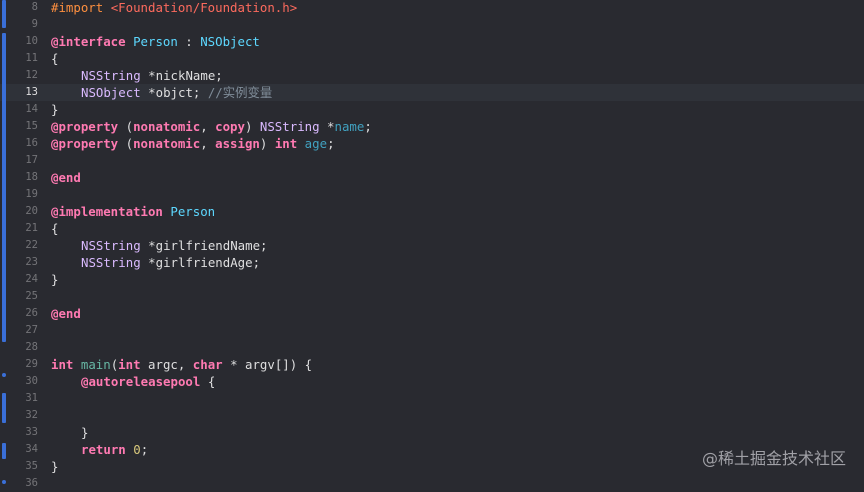 Image resolution: width=864 pixels, height=492 pixels. What do you see at coordinates (81, 7) in the screenshot?
I see `code-token: #import` at bounding box center [81, 7].